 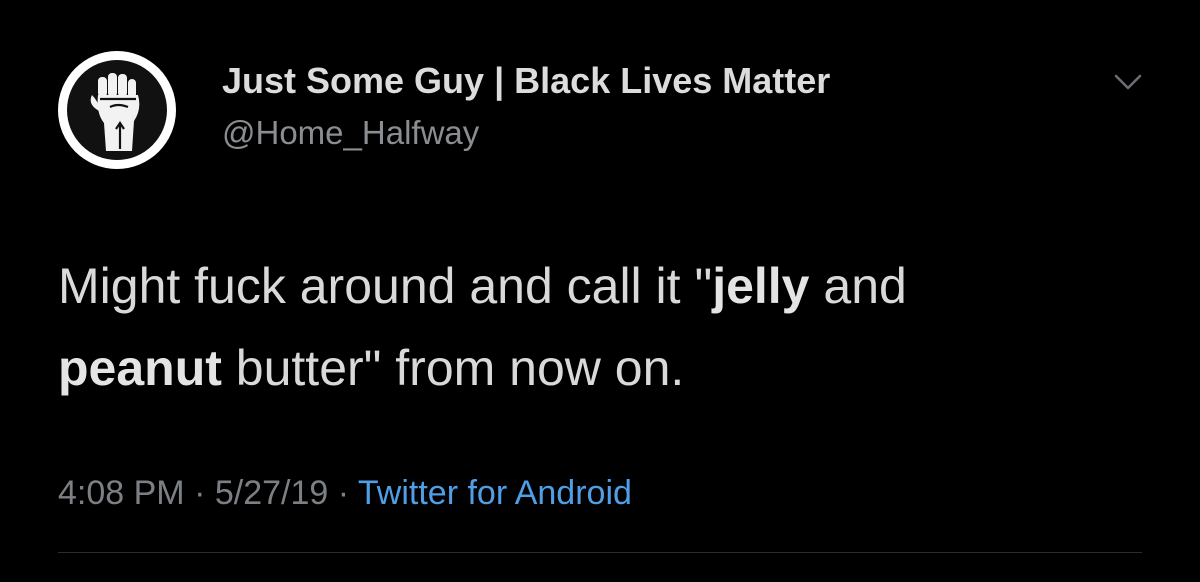 What do you see at coordinates (121, 493) in the screenshot?
I see `tweet-time: 4:08 PM` at bounding box center [121, 493].